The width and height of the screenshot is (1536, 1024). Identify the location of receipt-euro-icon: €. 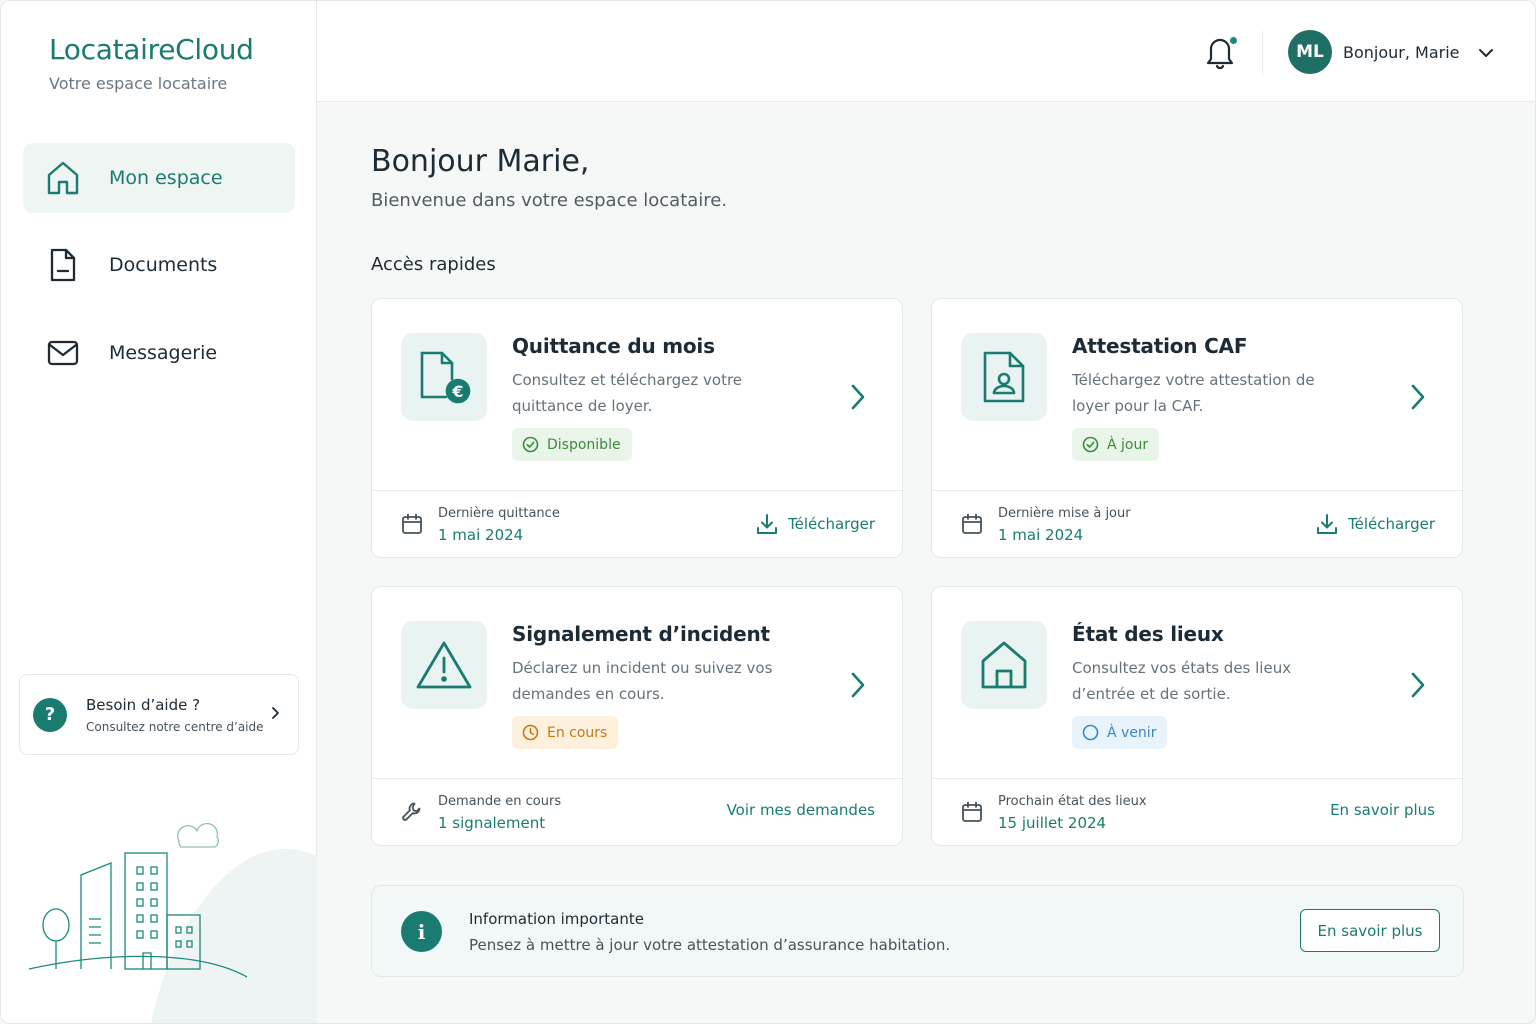
(444, 377).